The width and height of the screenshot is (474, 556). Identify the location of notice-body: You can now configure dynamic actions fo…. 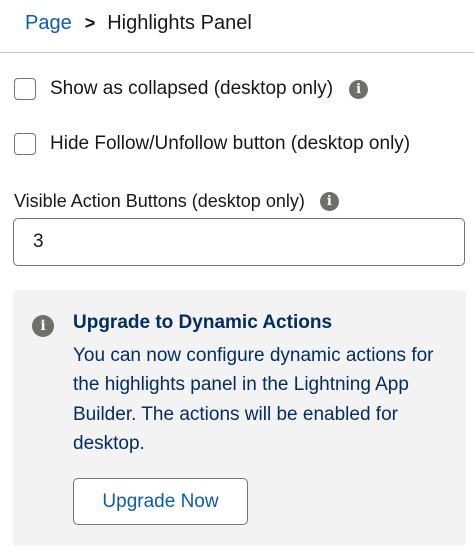
(253, 399).